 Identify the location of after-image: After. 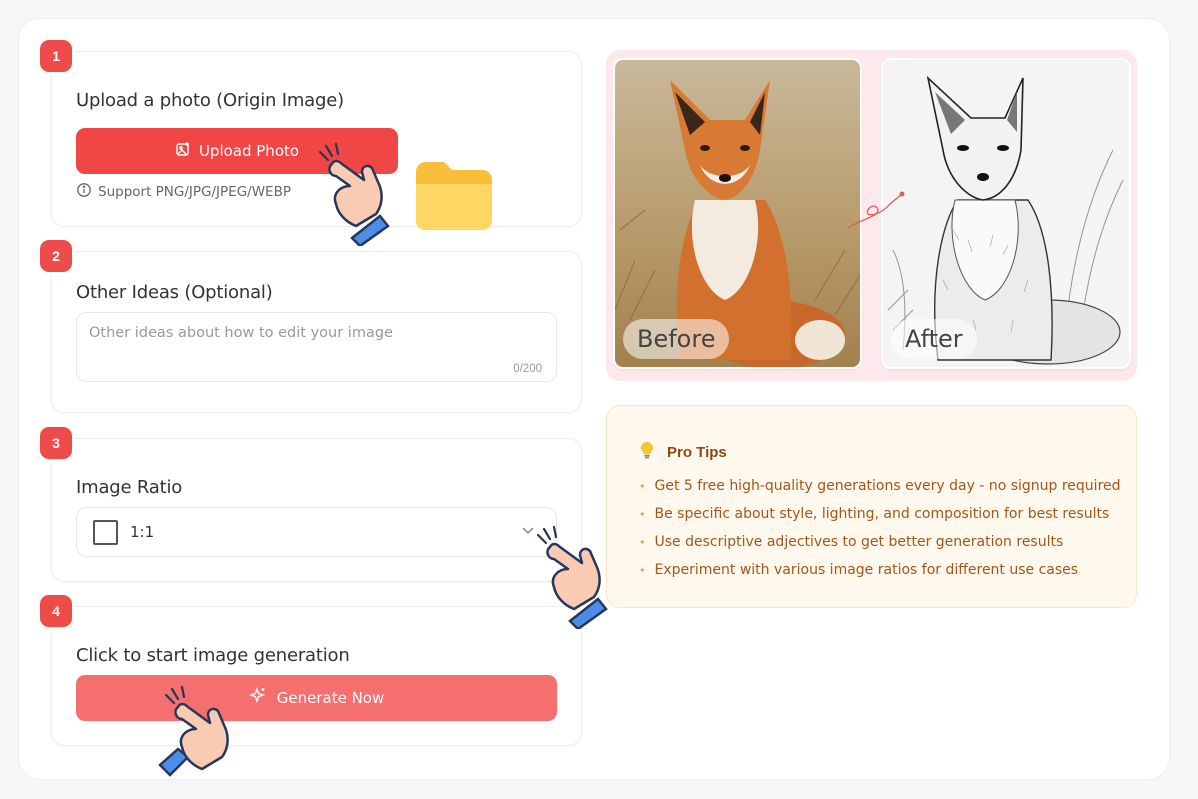
(1006, 213).